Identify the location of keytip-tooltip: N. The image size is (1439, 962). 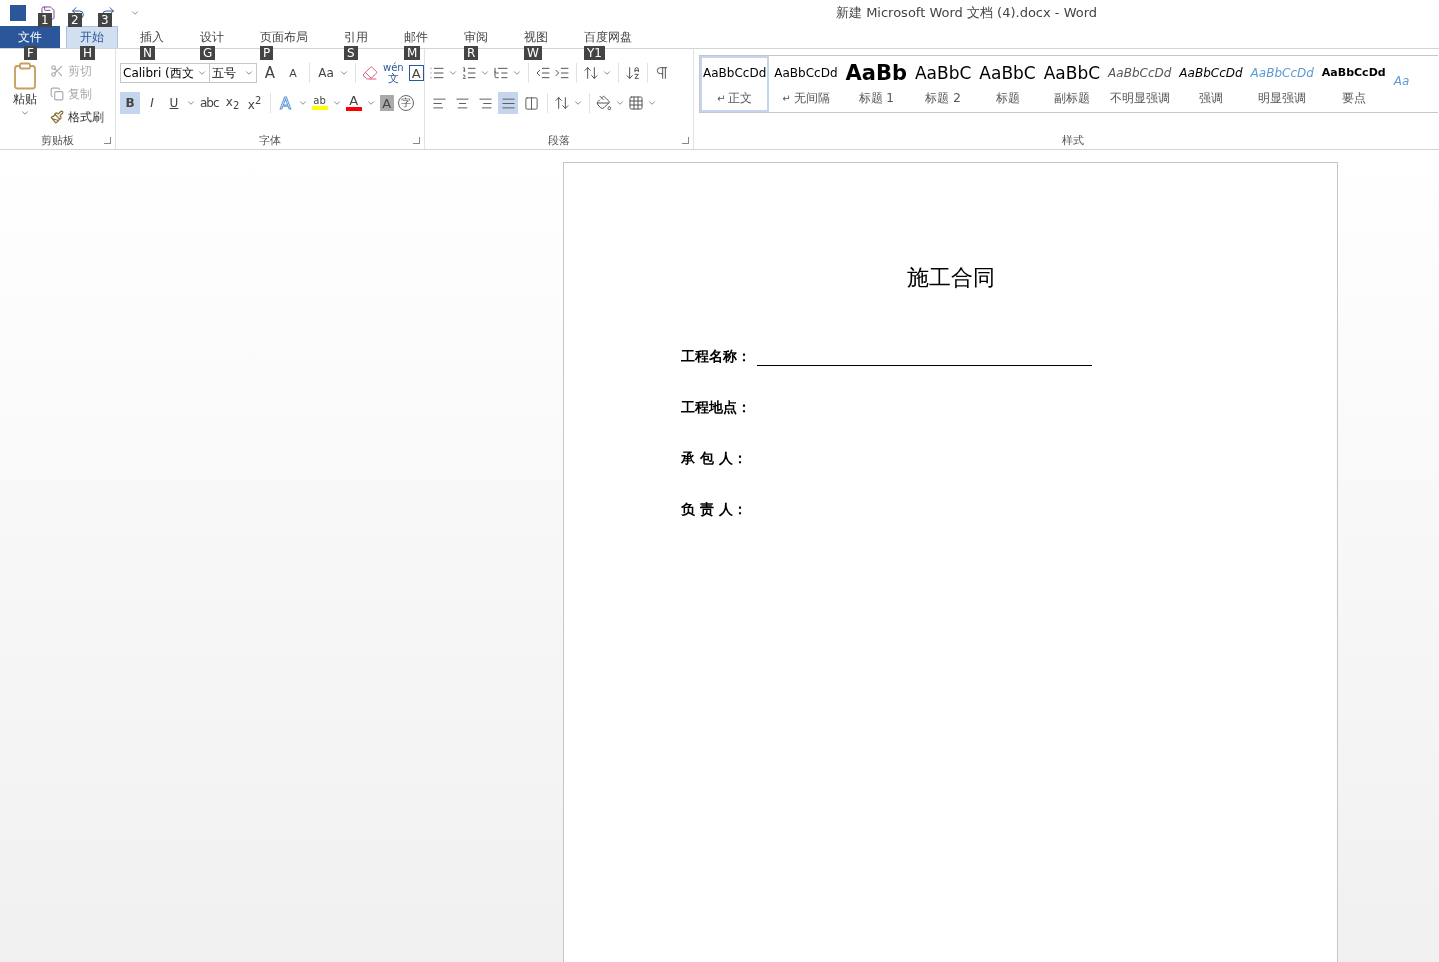
(147, 53).